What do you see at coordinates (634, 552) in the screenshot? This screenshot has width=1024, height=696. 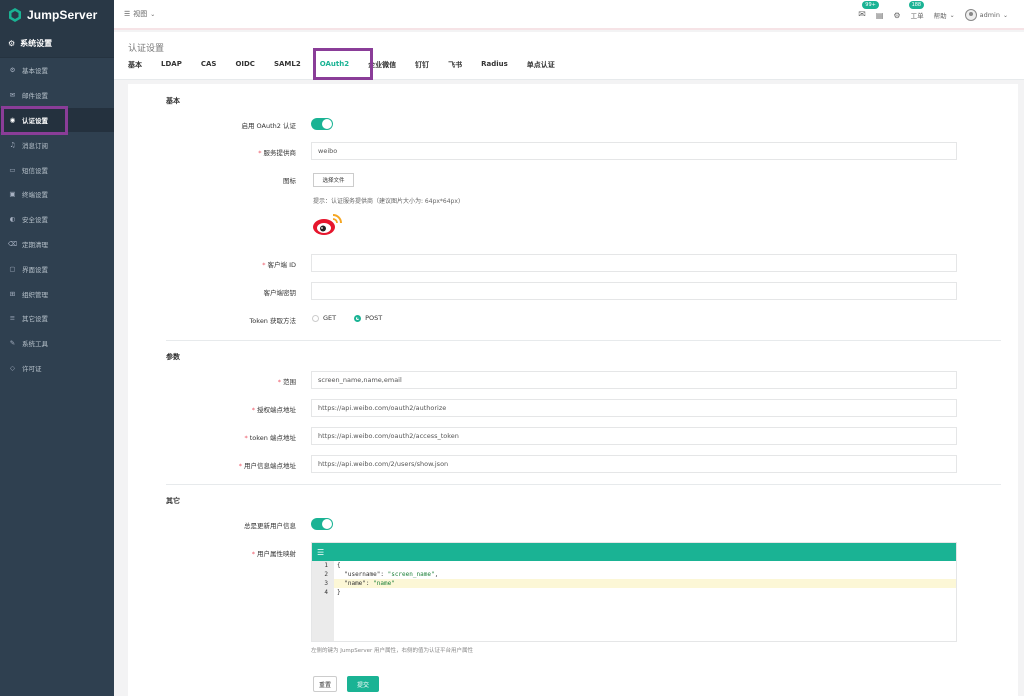 I see `editor-toolbar: ☰` at bounding box center [634, 552].